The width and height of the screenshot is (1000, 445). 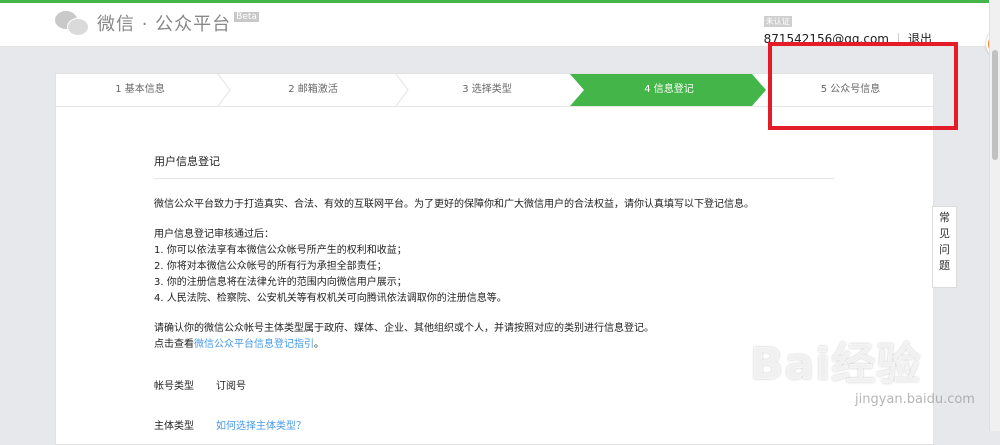 I want to click on watermark-logo: Bai经验, so click(x=836, y=364).